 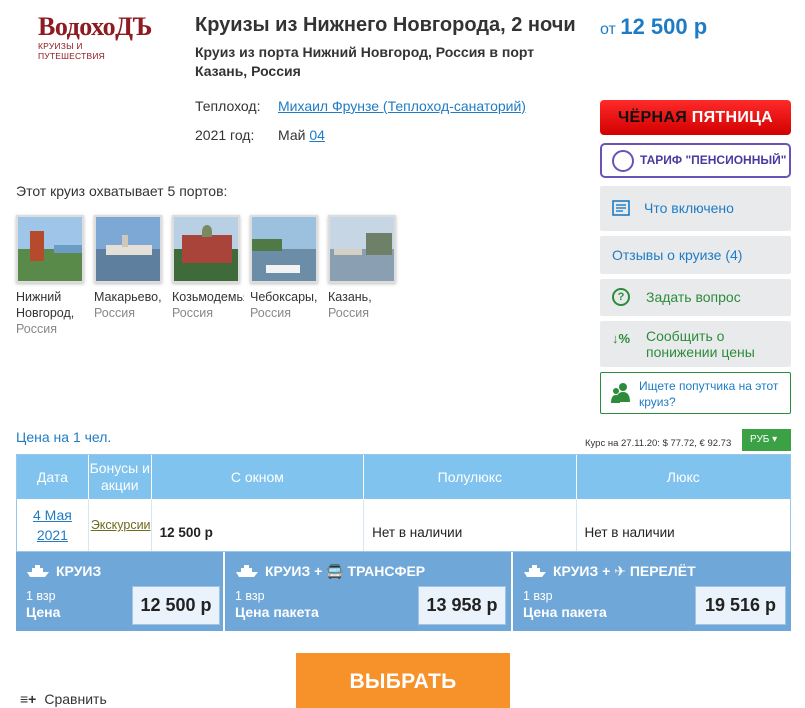 I want to click on package-title-text: КРУИЗ + 🚍 ТРАНСФЕР, so click(x=345, y=571).